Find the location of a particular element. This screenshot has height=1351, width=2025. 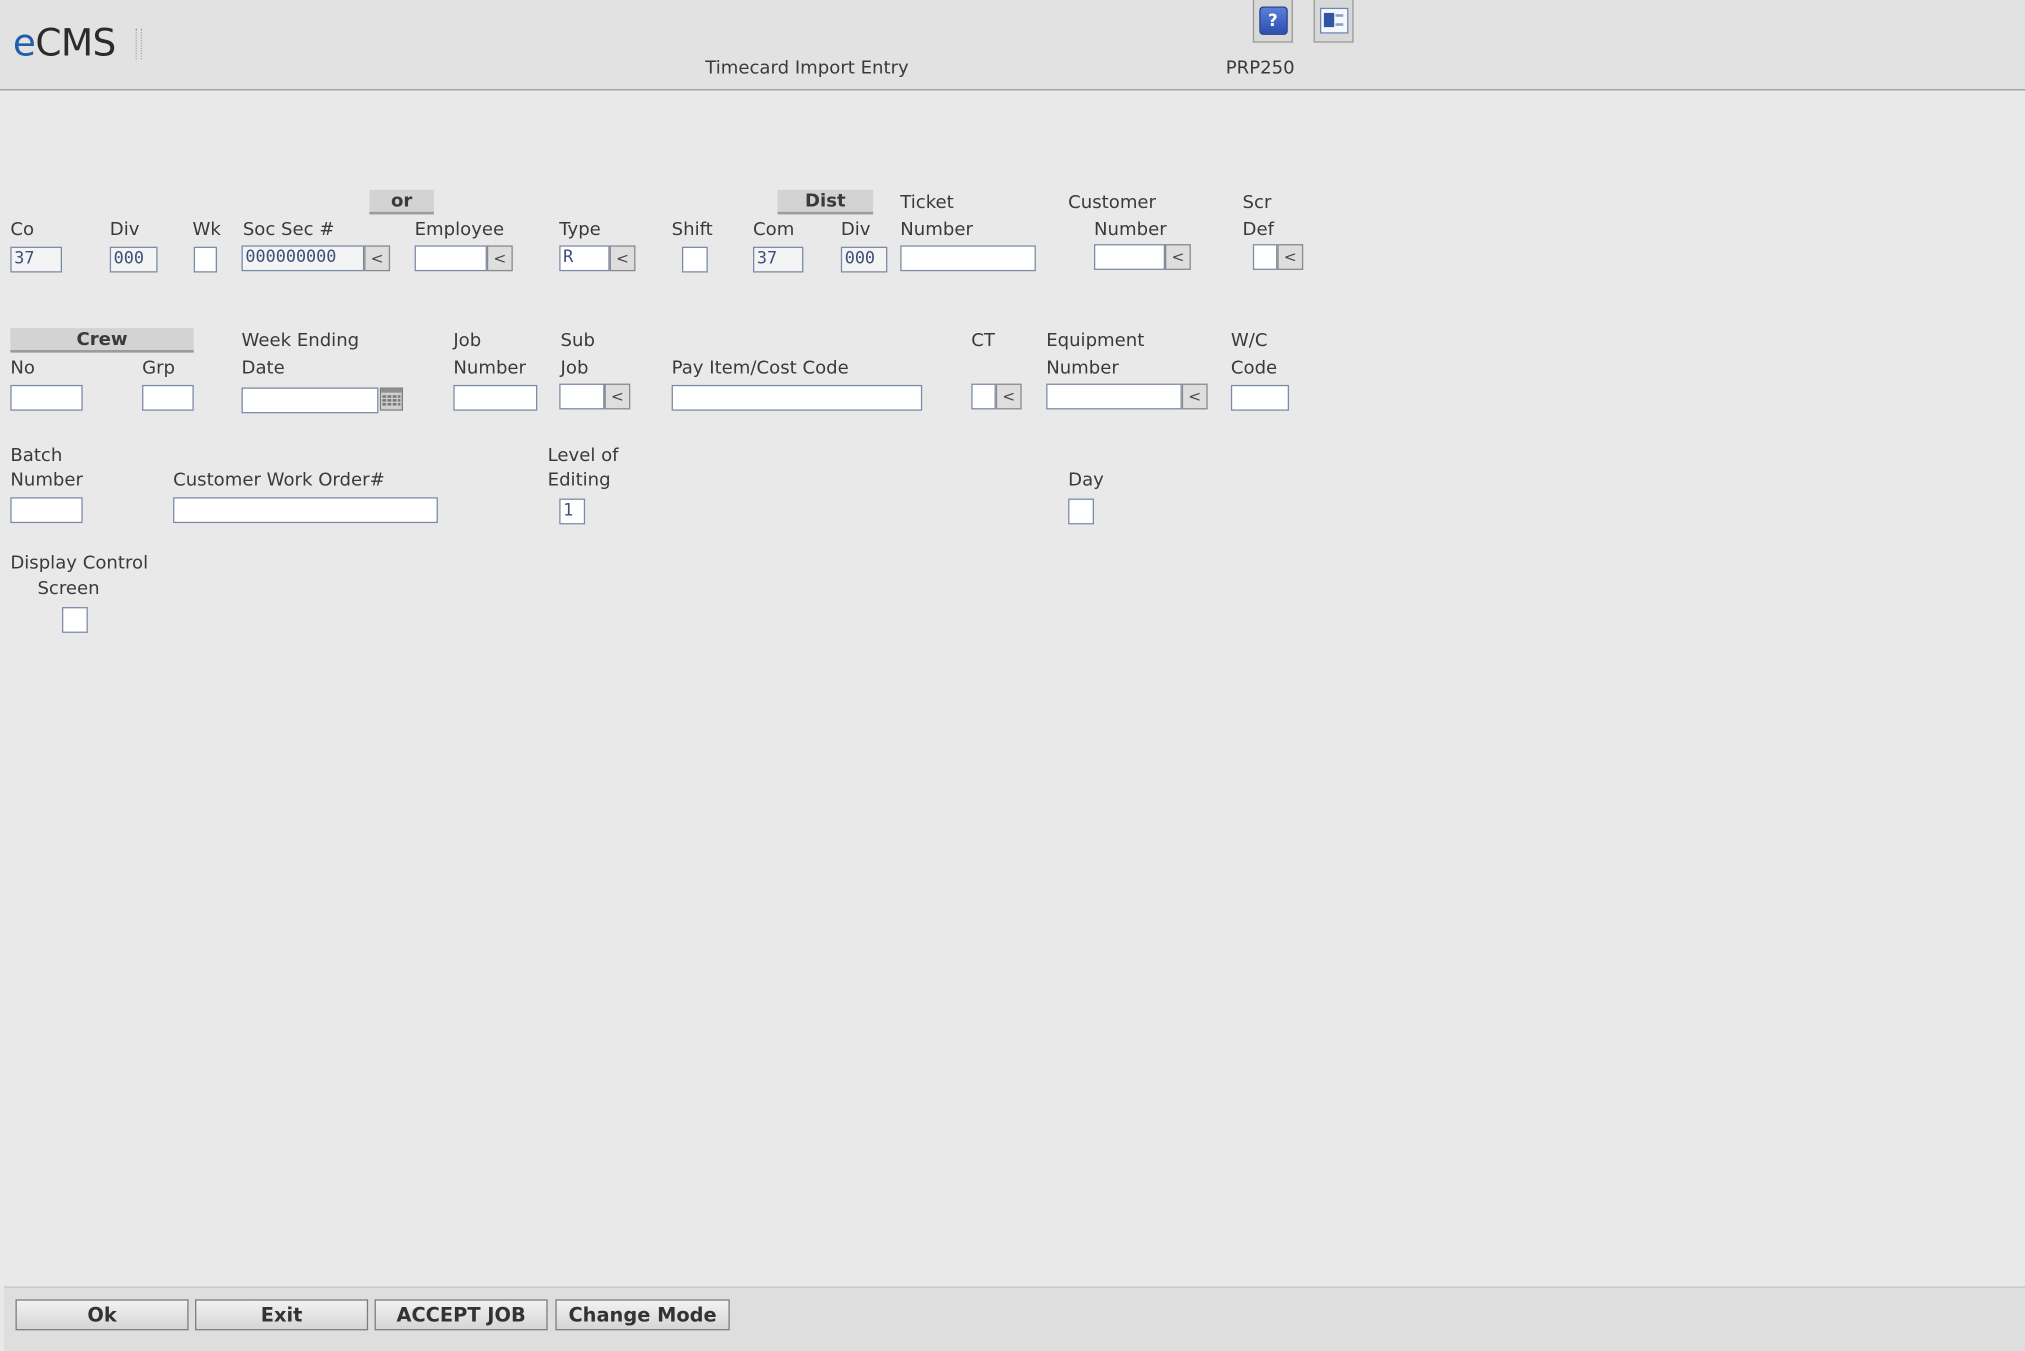

type-field: R is located at coordinates (584, 258).